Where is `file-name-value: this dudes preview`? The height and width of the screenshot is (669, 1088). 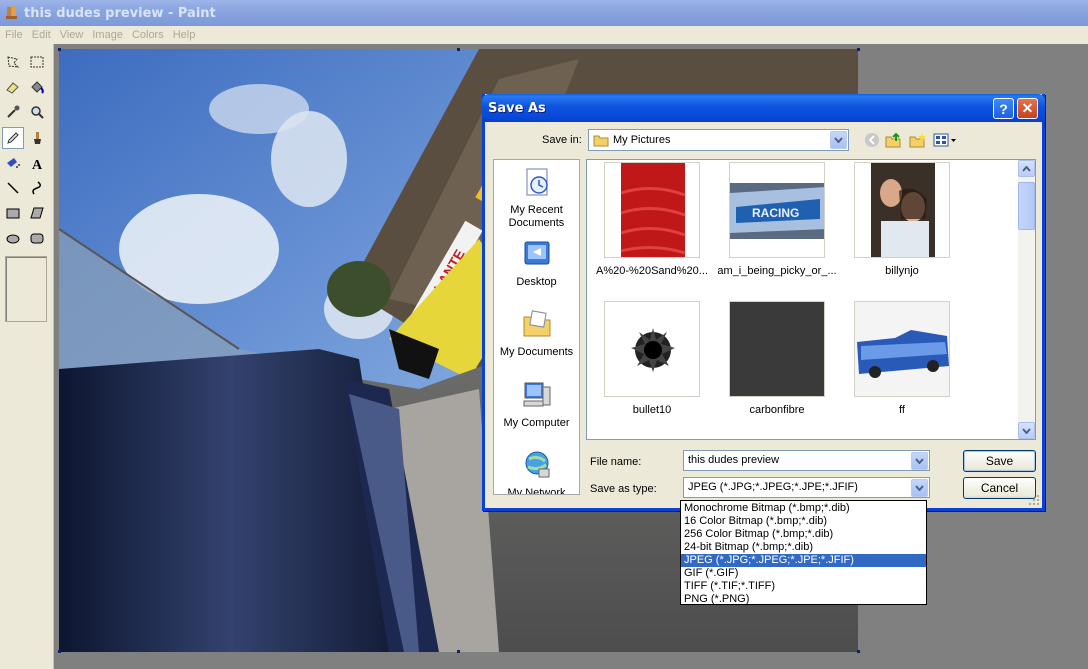 file-name-value: this dudes preview is located at coordinates (734, 460).